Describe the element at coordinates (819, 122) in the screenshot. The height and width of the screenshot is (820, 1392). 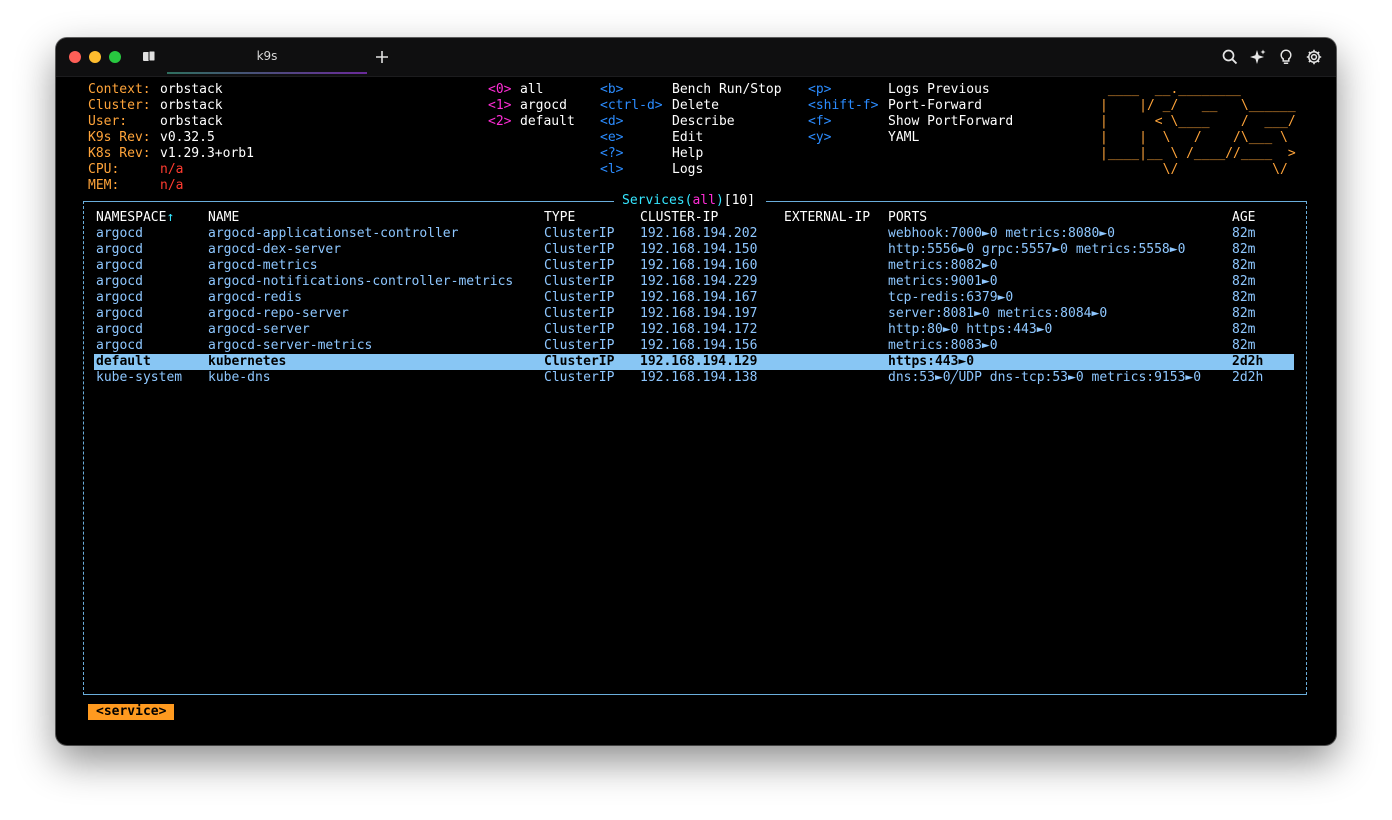
I see `shortcut-key: <f>` at that location.